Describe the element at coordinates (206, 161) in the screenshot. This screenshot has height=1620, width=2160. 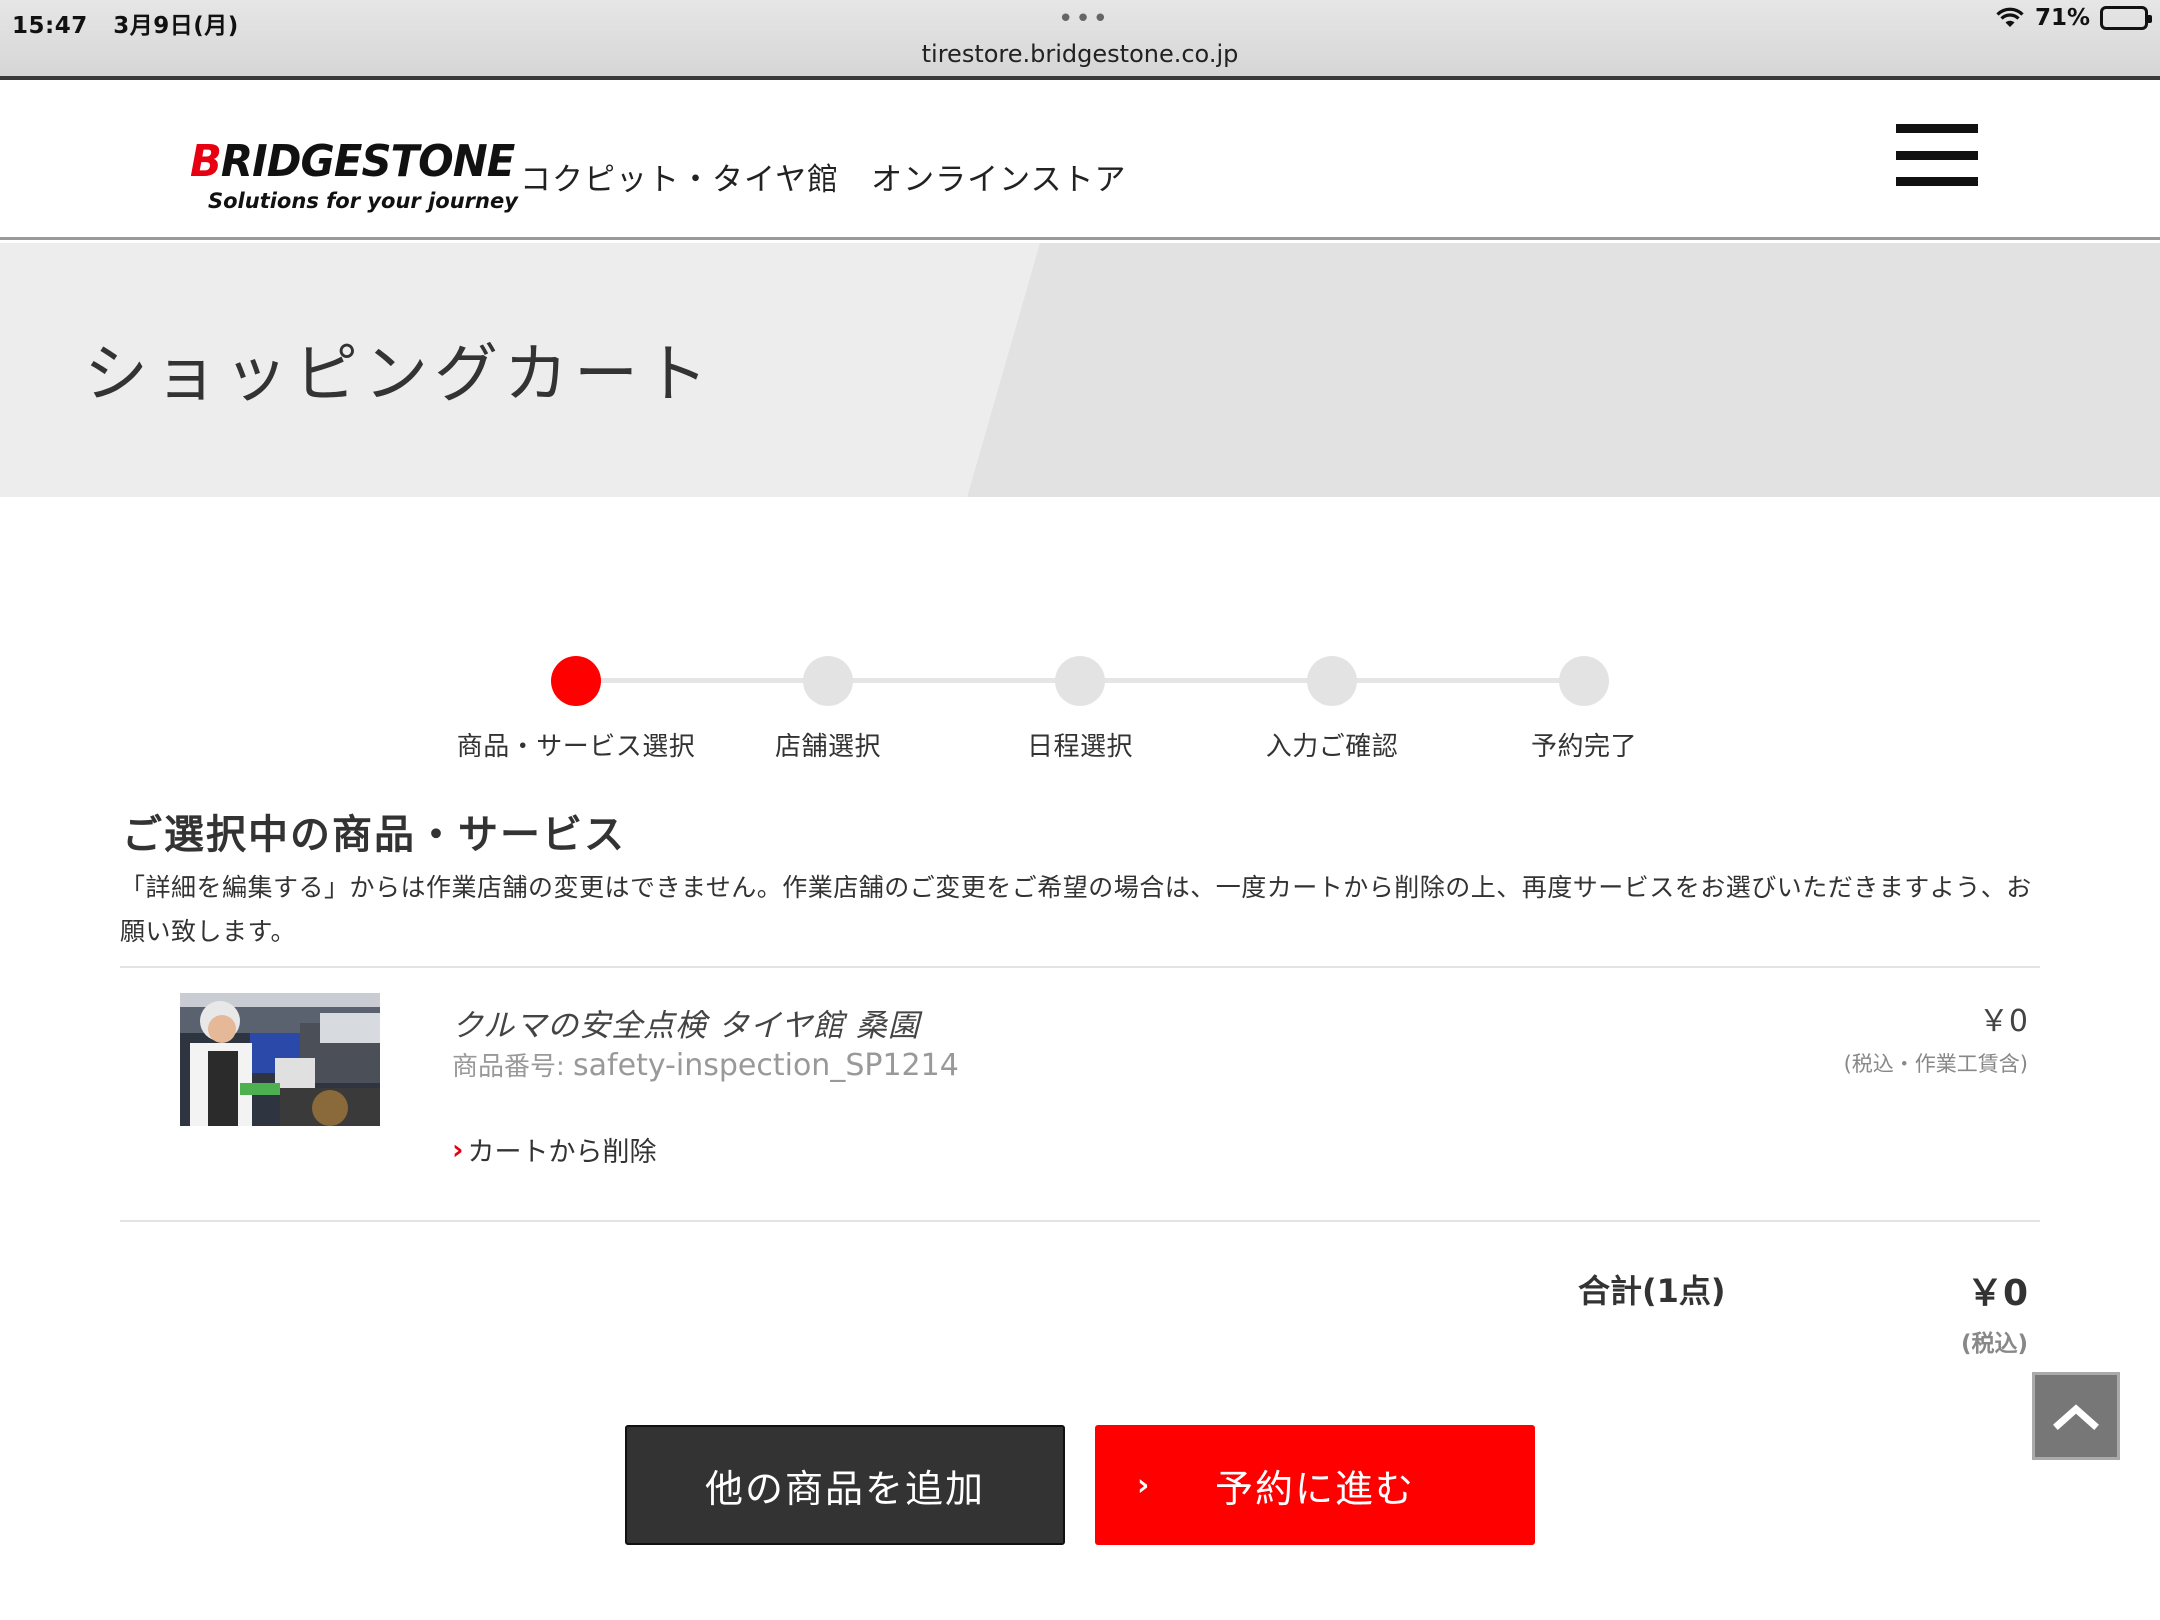
I see `logo-b: B` at that location.